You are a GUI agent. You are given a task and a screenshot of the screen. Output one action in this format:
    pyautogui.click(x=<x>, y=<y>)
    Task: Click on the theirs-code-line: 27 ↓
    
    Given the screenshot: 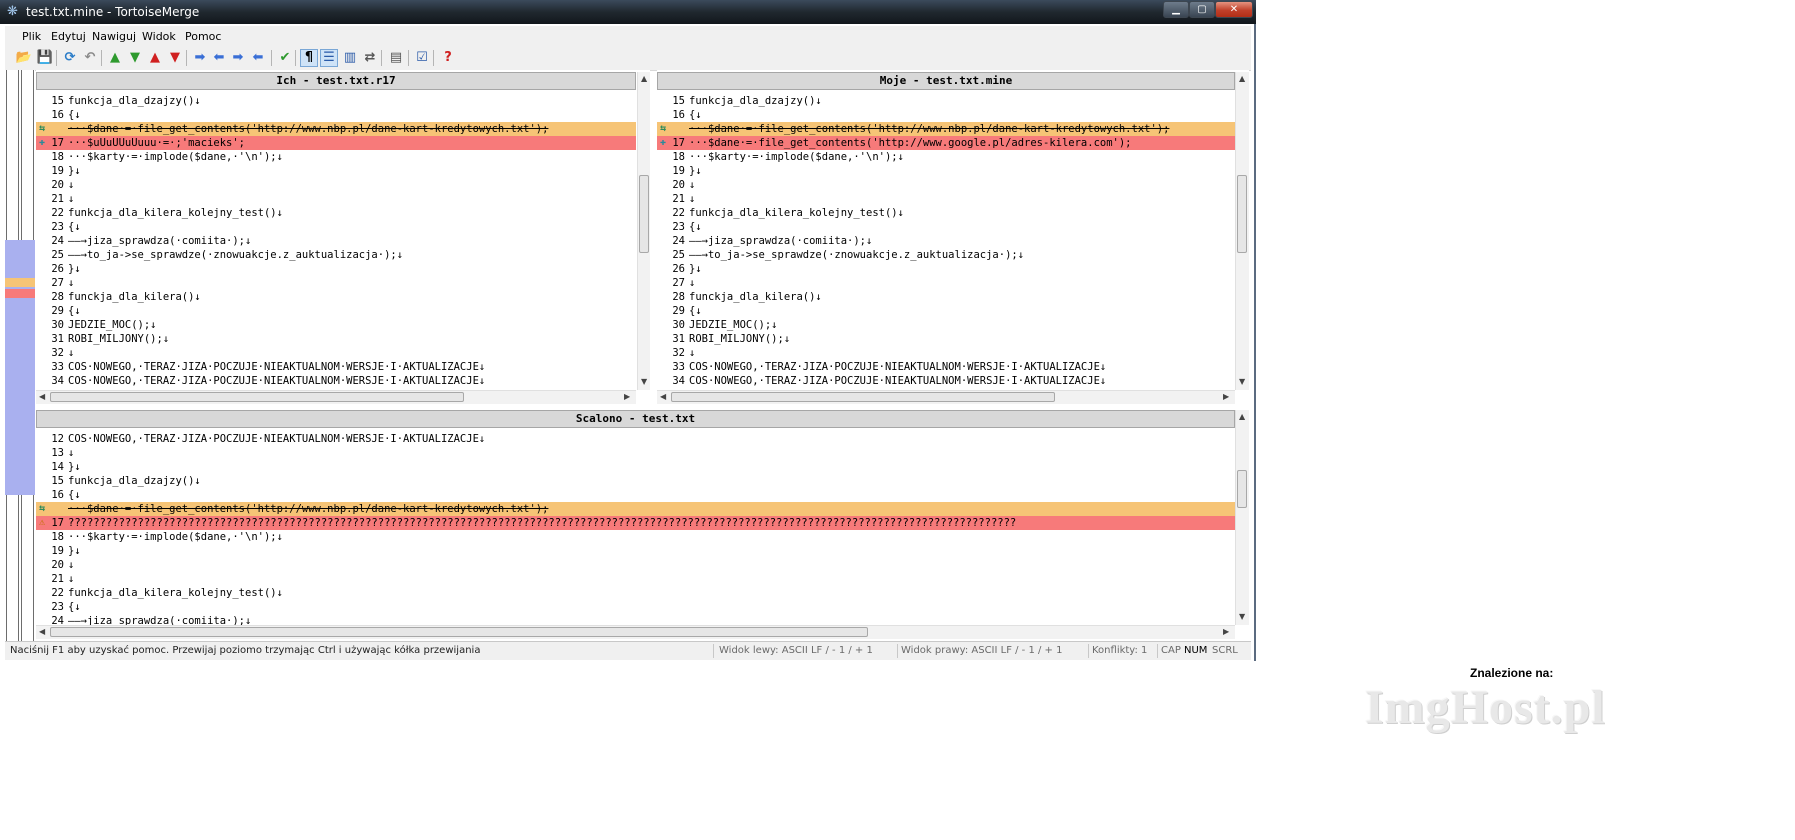 What is the action you would take?
    pyautogui.click(x=336, y=283)
    